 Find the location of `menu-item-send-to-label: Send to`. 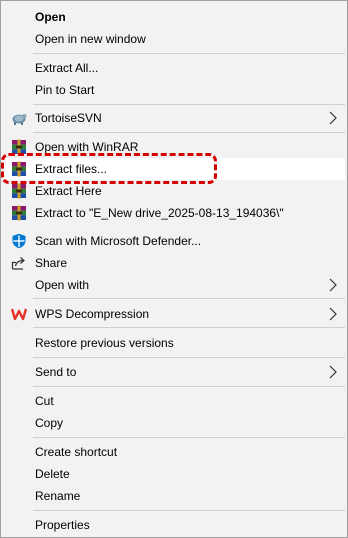

menu-item-send-to-label: Send to is located at coordinates (56, 372).